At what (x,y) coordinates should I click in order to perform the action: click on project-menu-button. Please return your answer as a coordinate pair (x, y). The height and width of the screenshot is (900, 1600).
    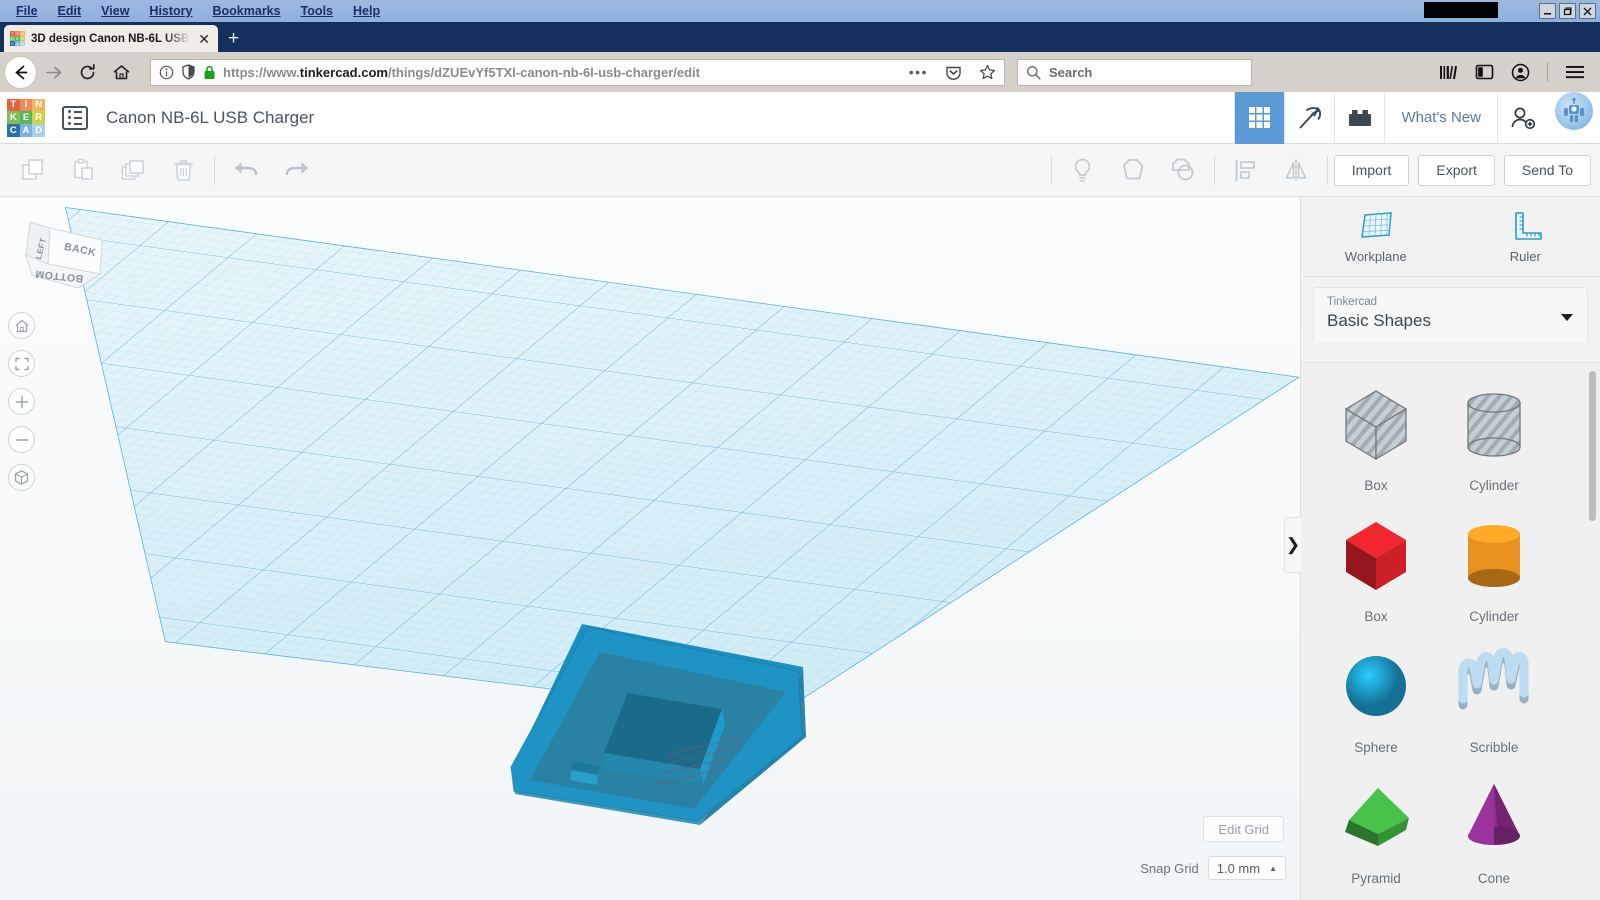
    Looking at the image, I should click on (75, 117).